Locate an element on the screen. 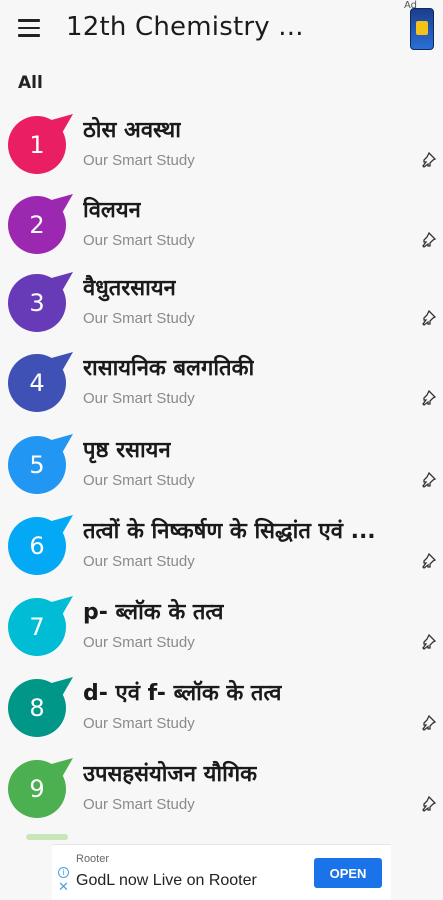 This screenshot has height=900, width=443. close-icon: ✕ is located at coordinates (63, 887).